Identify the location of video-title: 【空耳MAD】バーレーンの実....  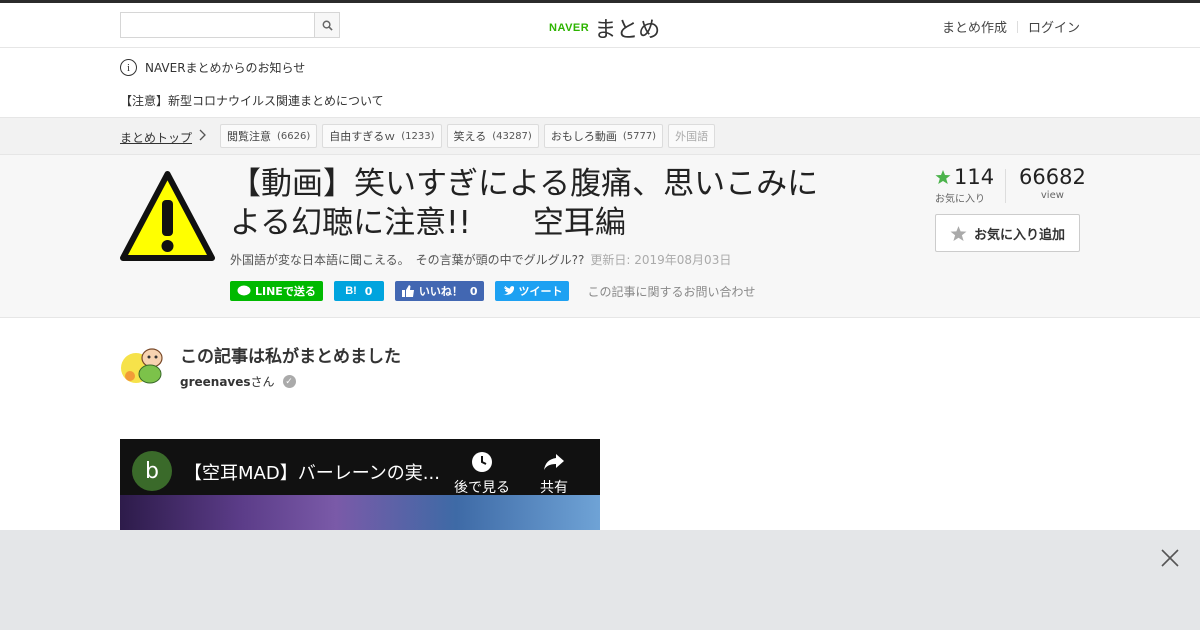
(312, 472).